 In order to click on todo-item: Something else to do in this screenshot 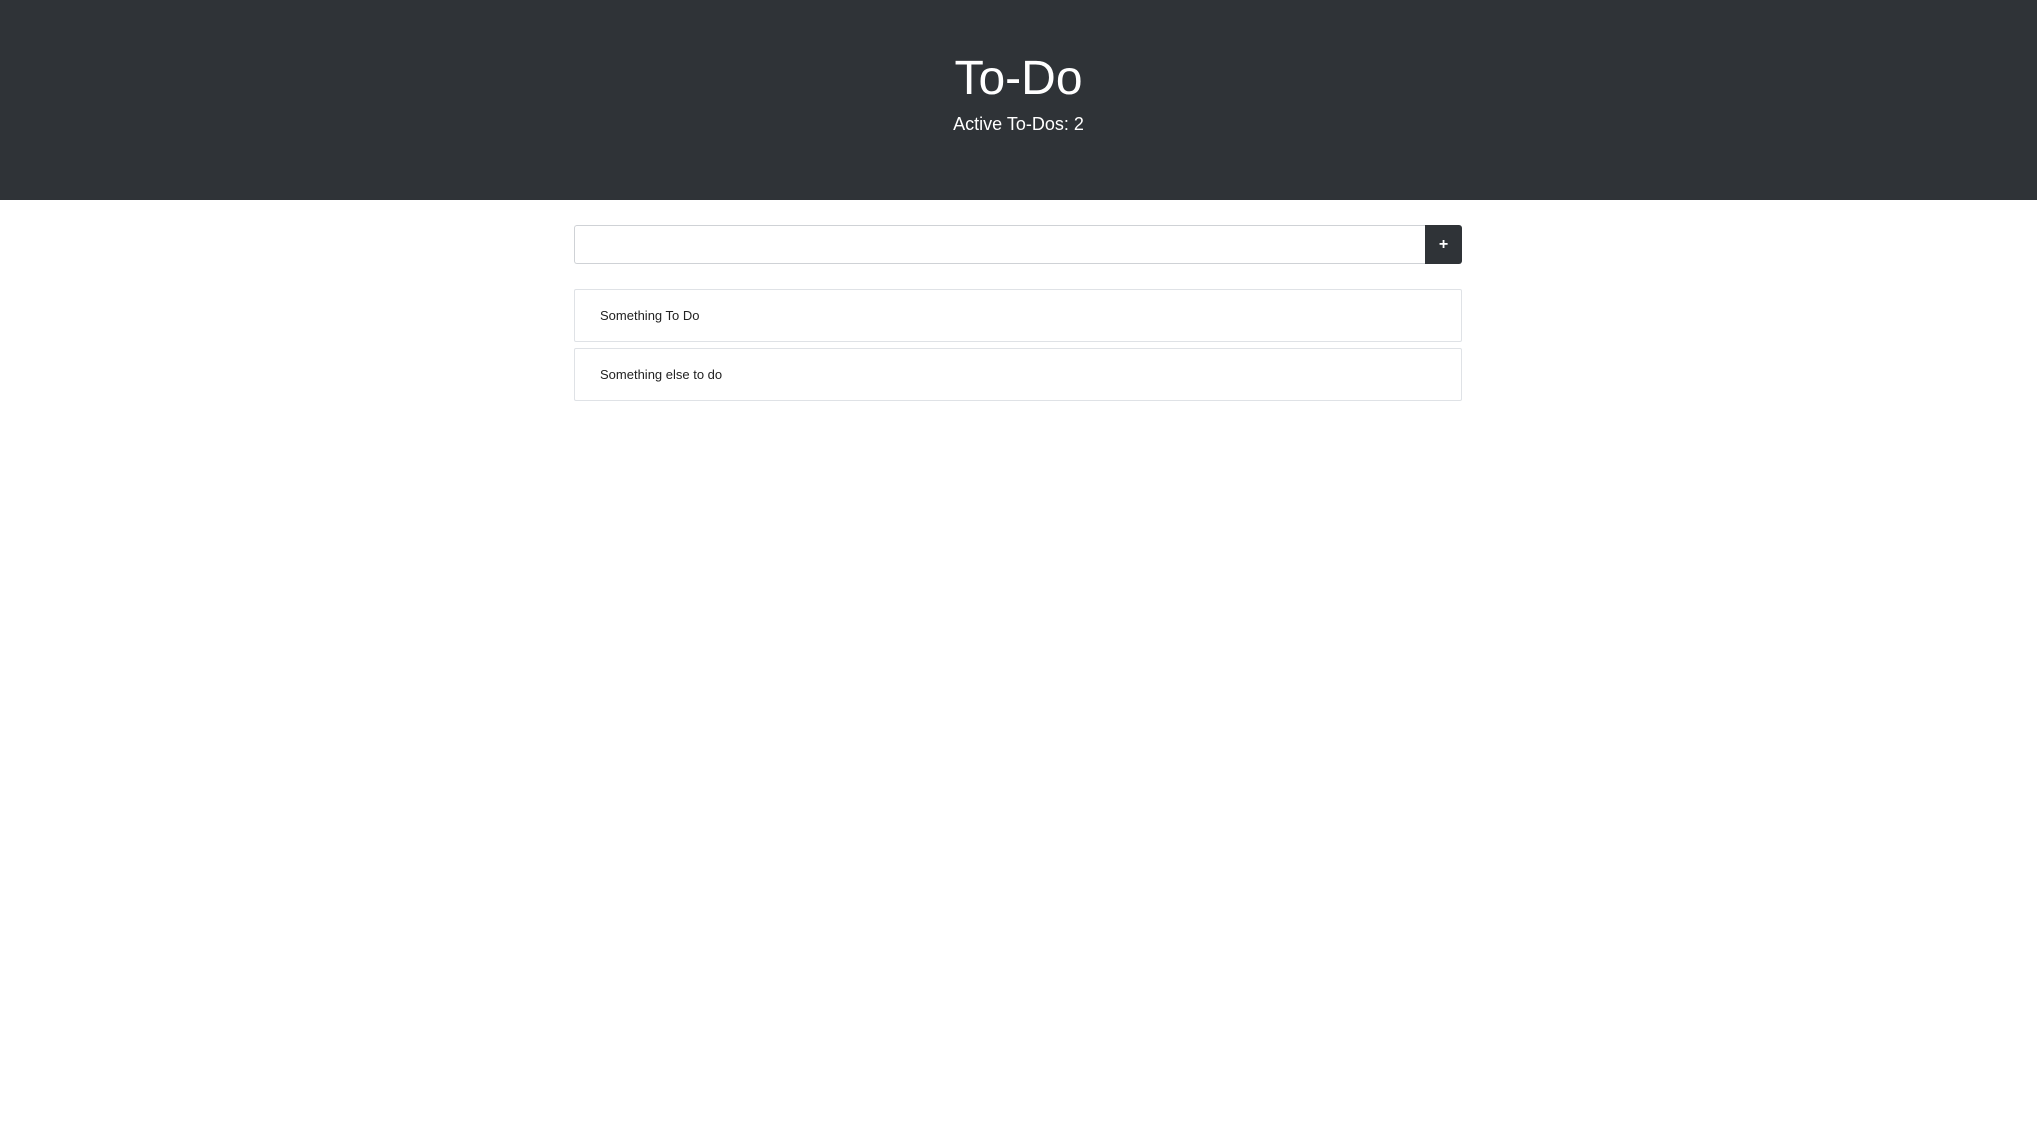, I will do `click(1018, 374)`.